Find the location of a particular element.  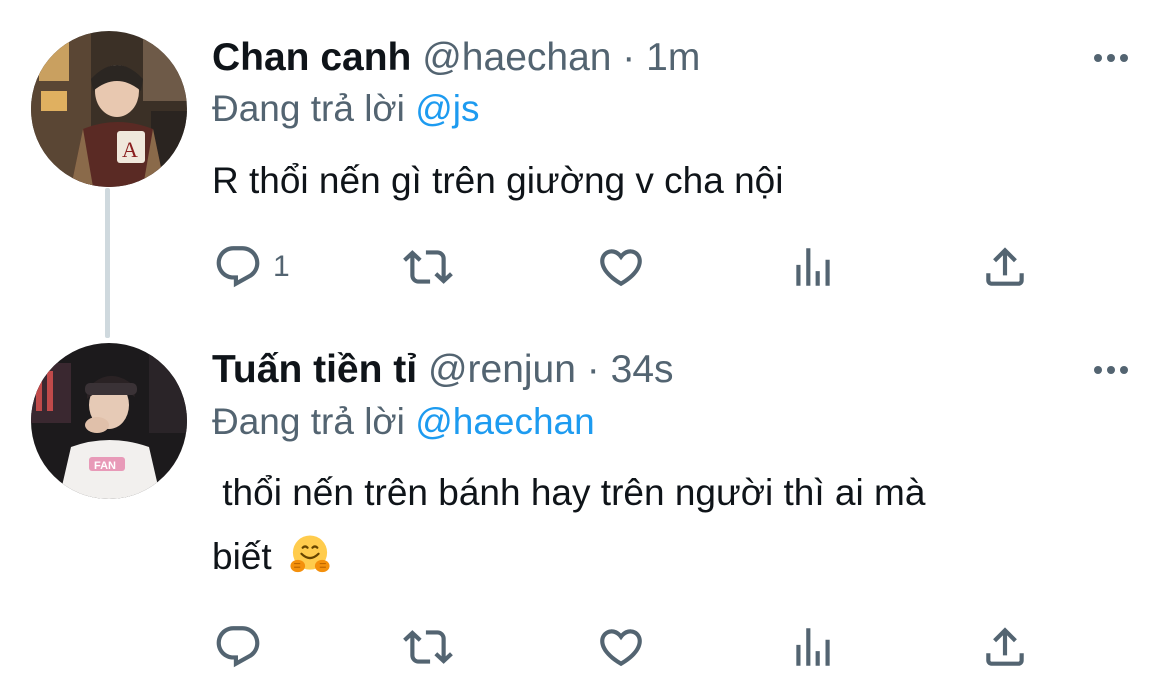

tweet-action-bar: 1 is located at coordinates (585, 270).